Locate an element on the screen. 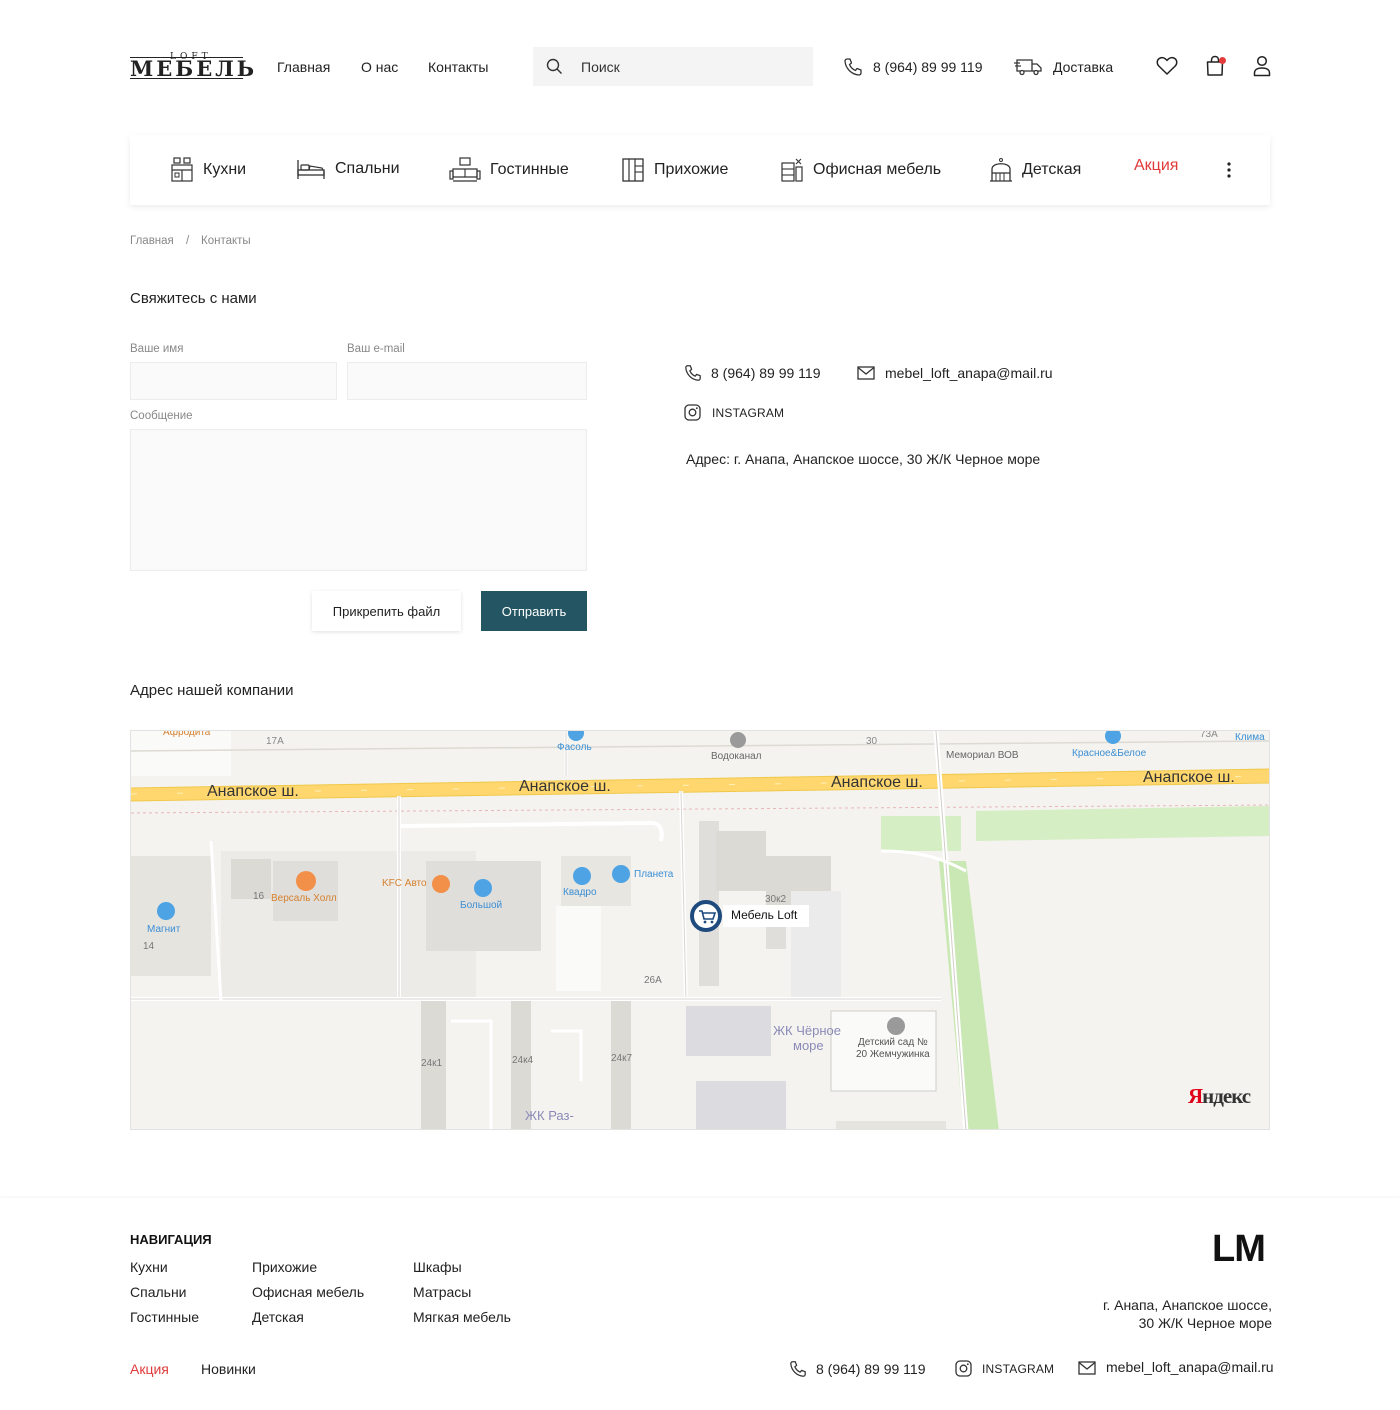 Image resolution: width=1400 pixels, height=1410 pixels. map-place-label: Красное&Белое is located at coordinates (1109, 753).